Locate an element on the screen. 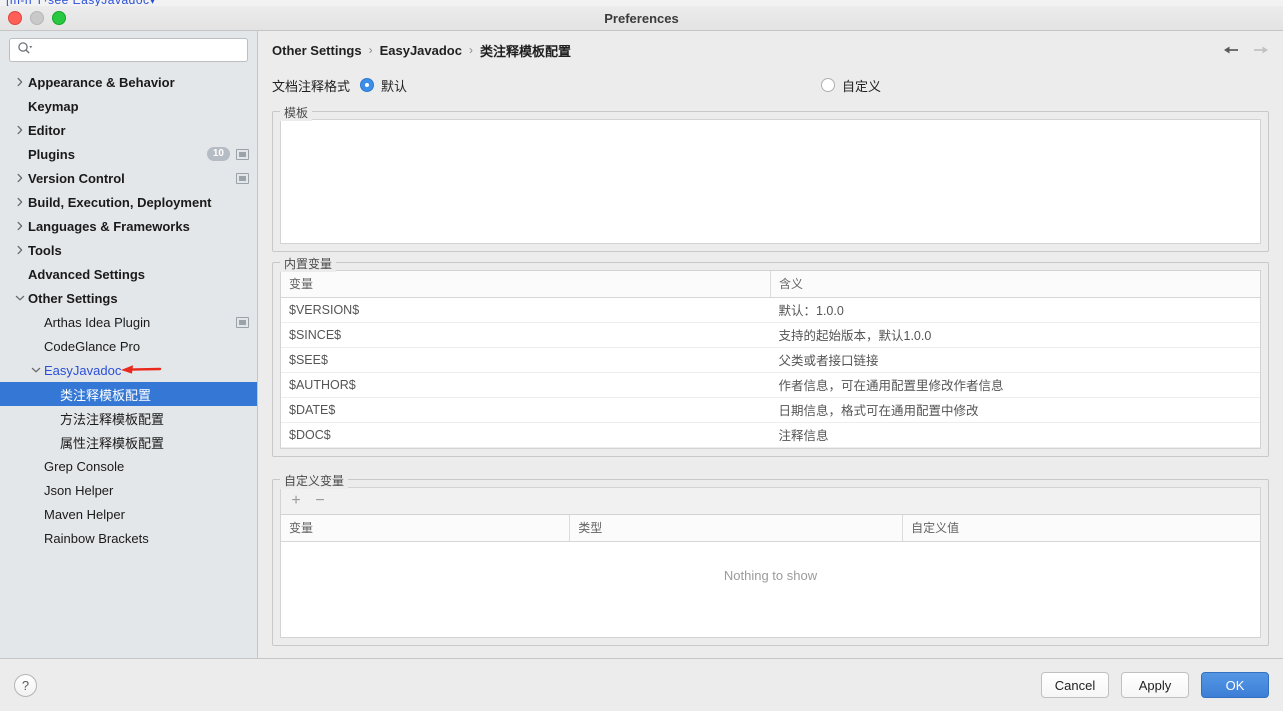  close-button is located at coordinates (15, 18).